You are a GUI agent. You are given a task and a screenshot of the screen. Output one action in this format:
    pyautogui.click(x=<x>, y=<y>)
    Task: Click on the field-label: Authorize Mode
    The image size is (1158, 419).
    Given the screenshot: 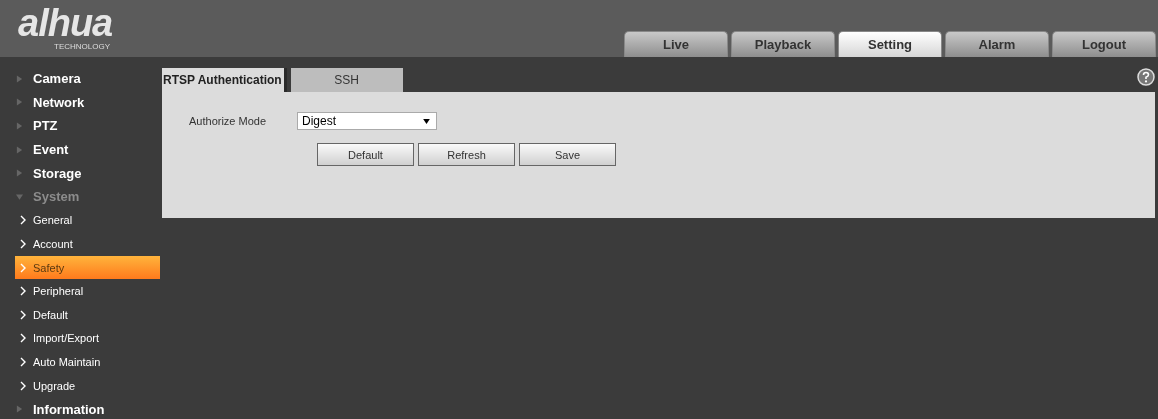 What is the action you would take?
    pyautogui.click(x=228, y=121)
    